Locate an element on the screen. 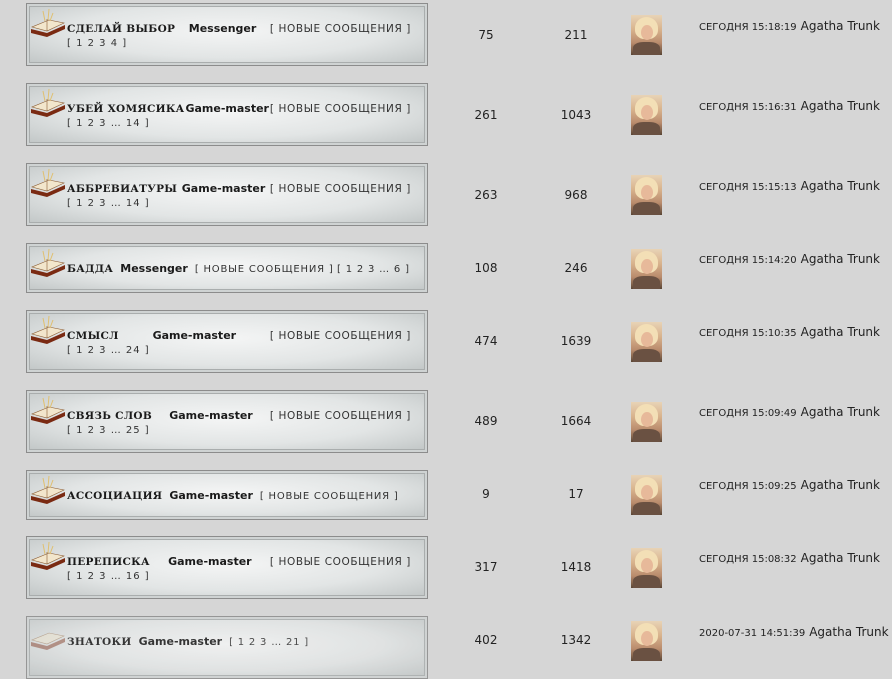 This screenshot has width=892, height=679. topic-title-link: БАДДА is located at coordinates (90, 269).